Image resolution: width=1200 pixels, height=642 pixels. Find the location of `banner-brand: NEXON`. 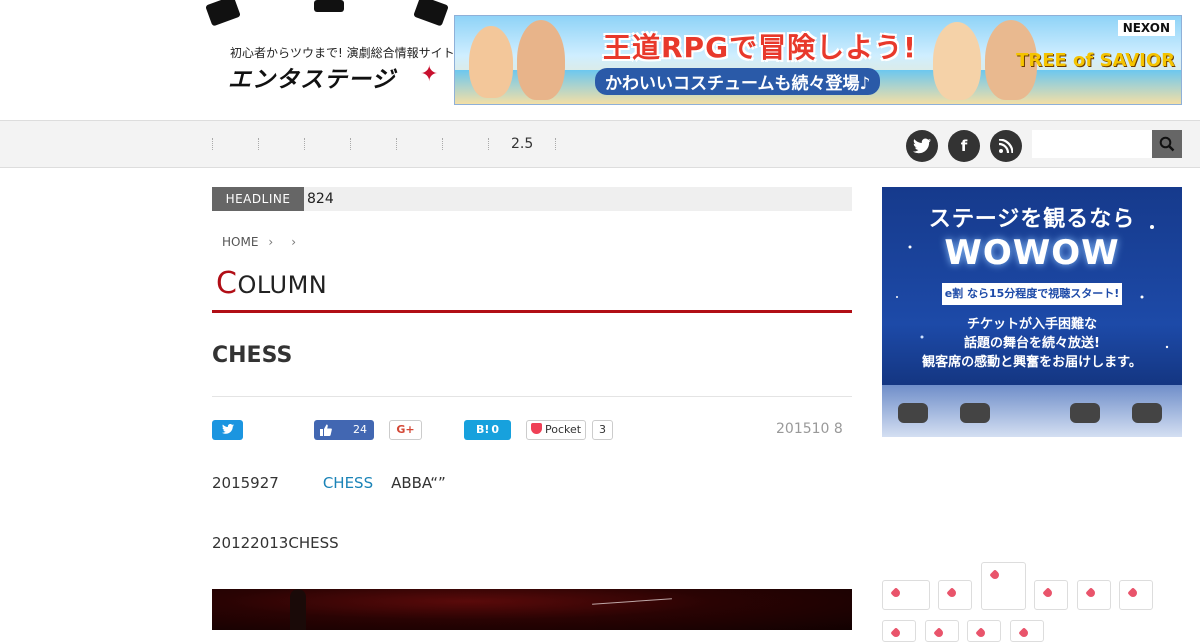

banner-brand: NEXON is located at coordinates (1146, 28).